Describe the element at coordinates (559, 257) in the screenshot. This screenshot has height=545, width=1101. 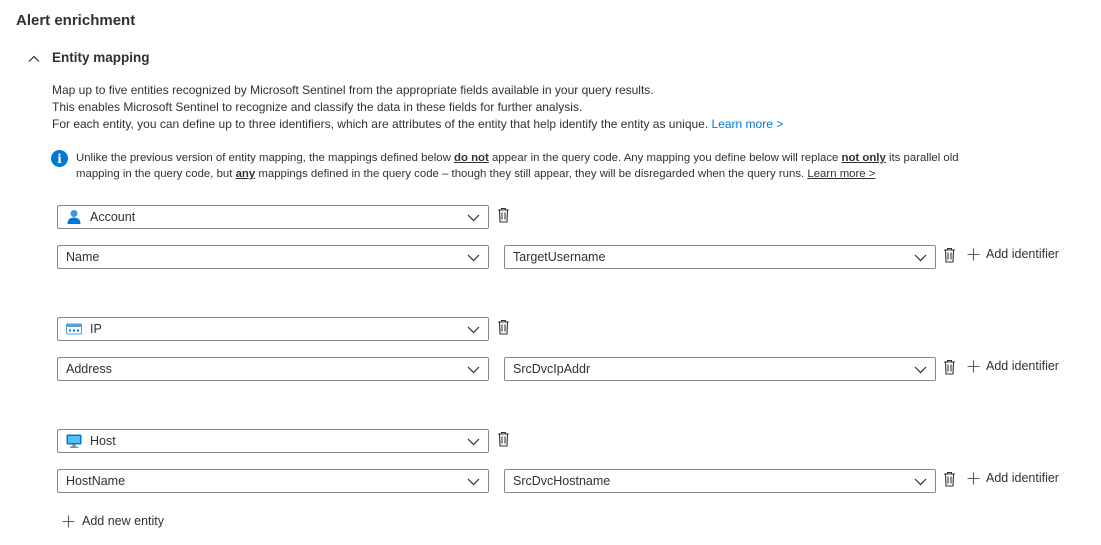
I see `column-label: TargetUsername` at that location.